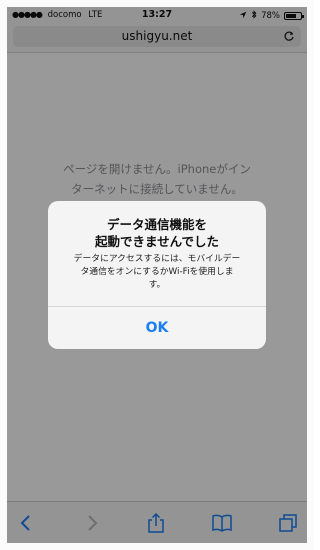  I want to click on ok-button: OK, so click(157, 328).